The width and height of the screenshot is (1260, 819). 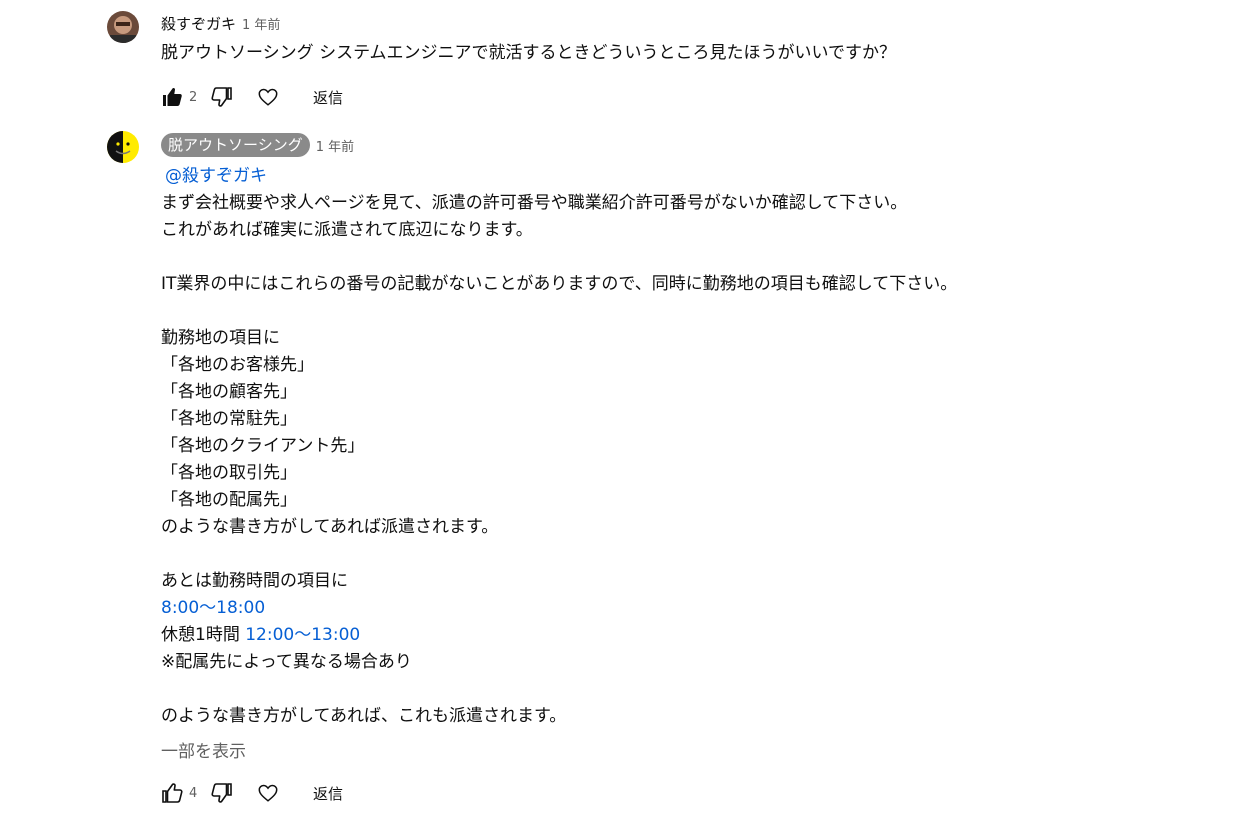 I want to click on break-label: 休憩1時間, so click(x=203, y=635).